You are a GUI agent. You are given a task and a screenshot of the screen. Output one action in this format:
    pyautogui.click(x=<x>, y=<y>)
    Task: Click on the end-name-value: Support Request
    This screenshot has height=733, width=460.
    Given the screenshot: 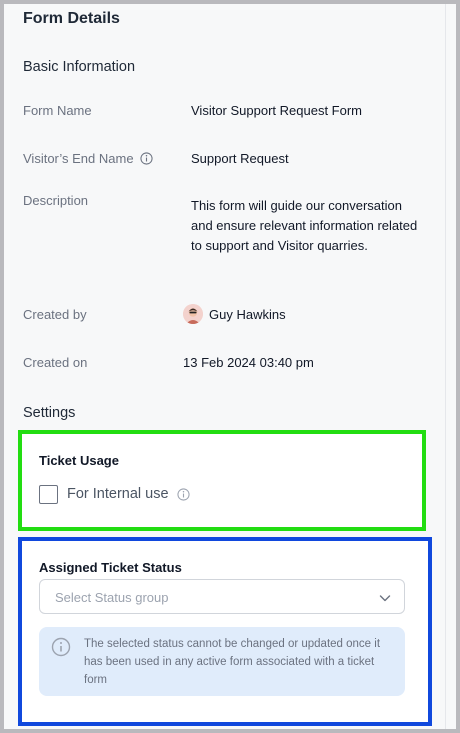 What is the action you would take?
    pyautogui.click(x=240, y=158)
    